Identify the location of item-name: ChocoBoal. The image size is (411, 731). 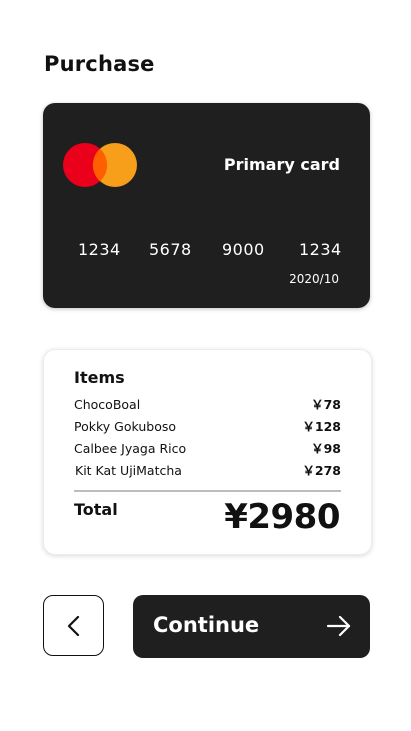
(107, 404).